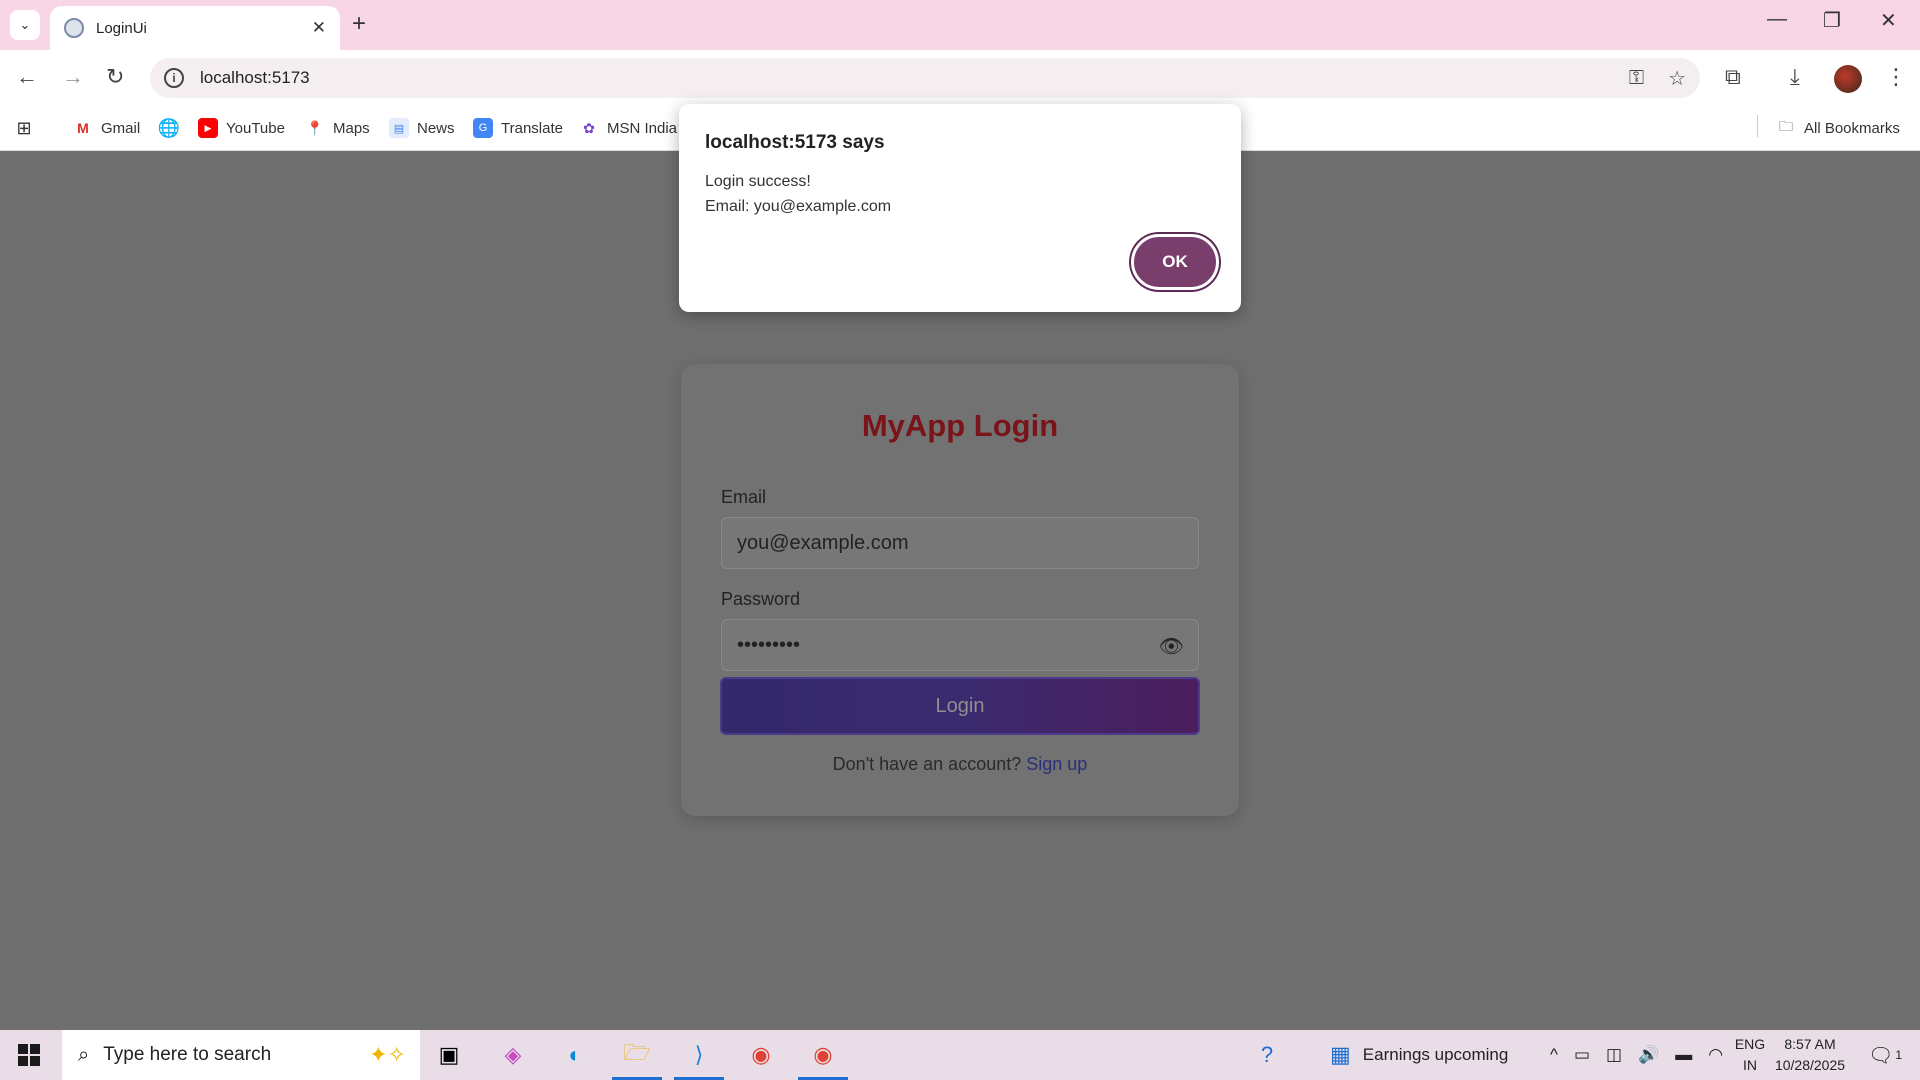 The image size is (1920, 1080). Describe the element at coordinates (27, 77) in the screenshot. I see `back-arrow-icon: ←` at that location.